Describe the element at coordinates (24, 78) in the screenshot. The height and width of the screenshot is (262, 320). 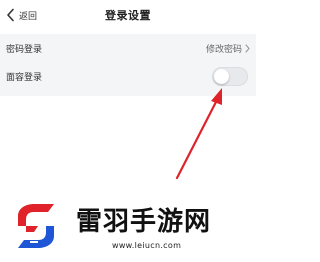
I see `face-login-label: 面容登录` at that location.